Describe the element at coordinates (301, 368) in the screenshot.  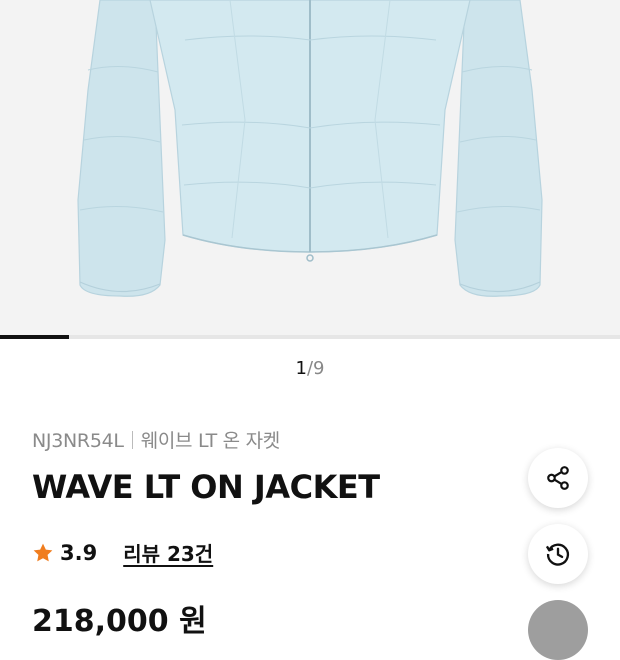
I see `current-page: 1` at that location.